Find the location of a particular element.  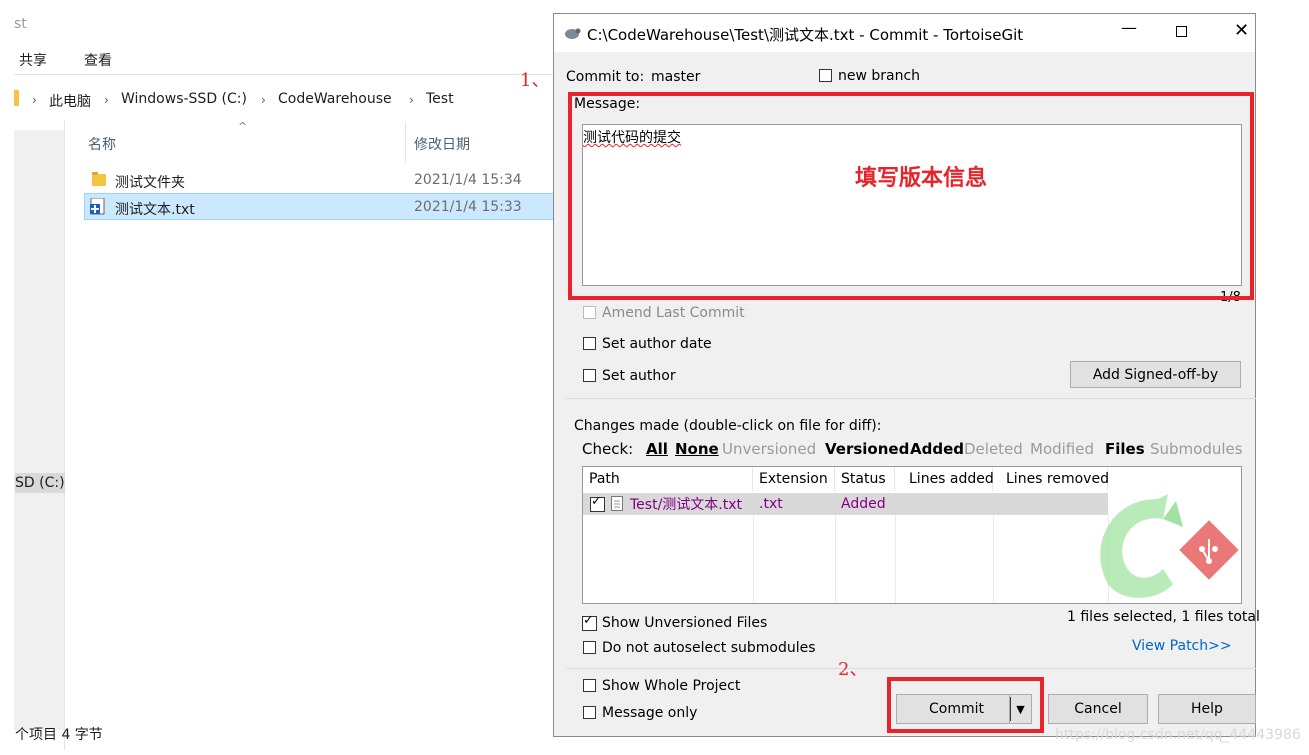

add-signed-off-button: Add Signed-off-by is located at coordinates (1155, 374).